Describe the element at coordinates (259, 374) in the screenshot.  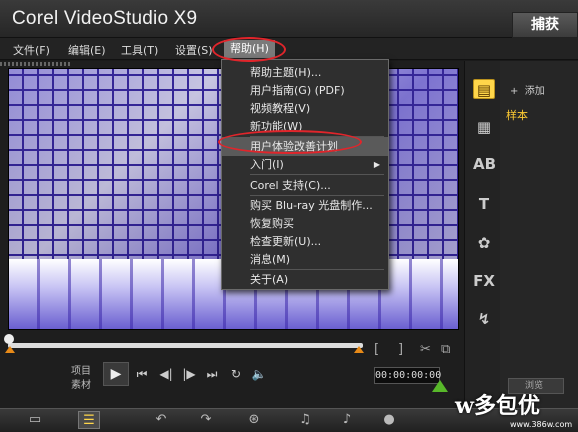
I see `volume-icon: 🔈` at that location.